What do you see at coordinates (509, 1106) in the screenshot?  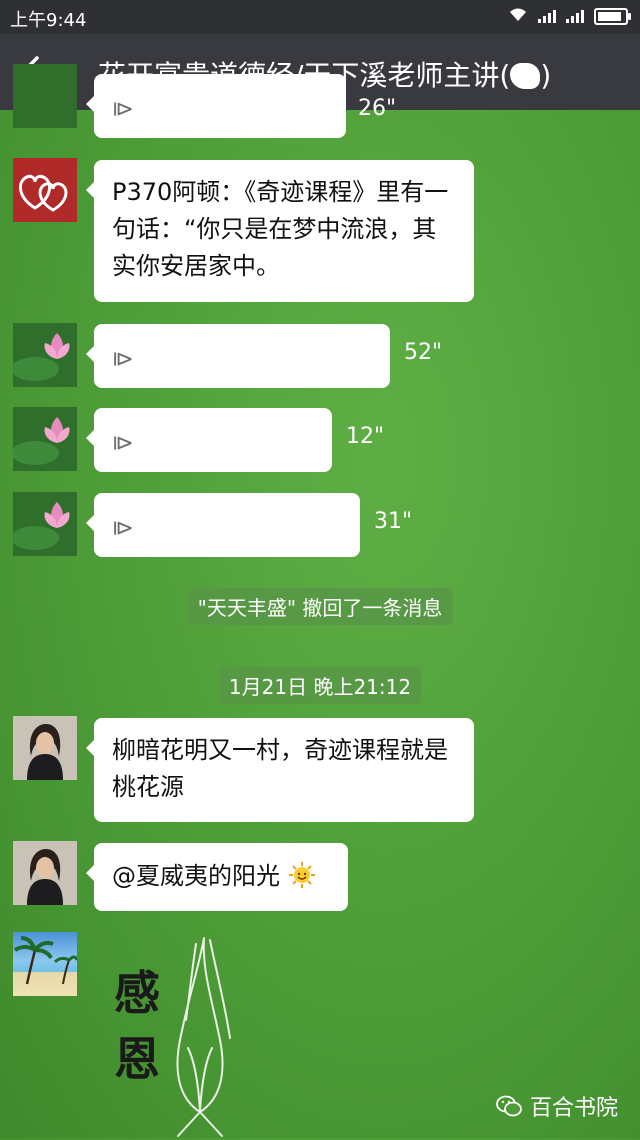 I see `wechat-icon` at bounding box center [509, 1106].